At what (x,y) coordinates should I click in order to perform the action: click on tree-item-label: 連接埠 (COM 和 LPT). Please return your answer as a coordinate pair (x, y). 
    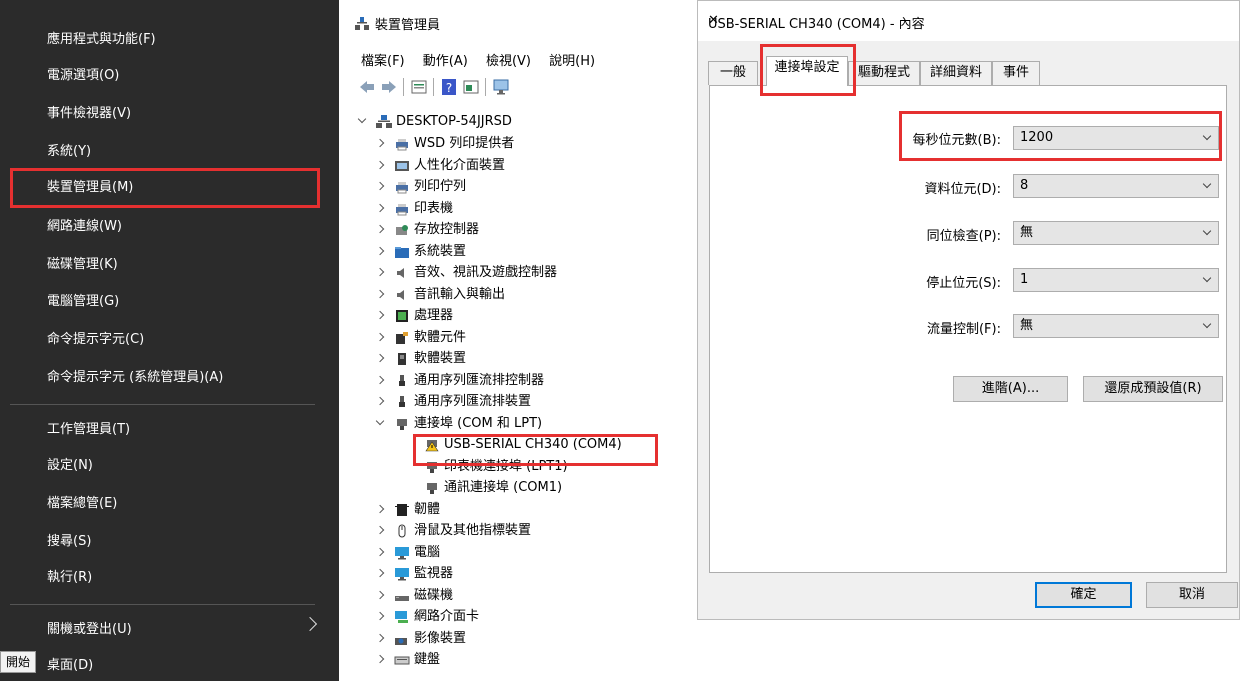
    Looking at the image, I should click on (478, 423).